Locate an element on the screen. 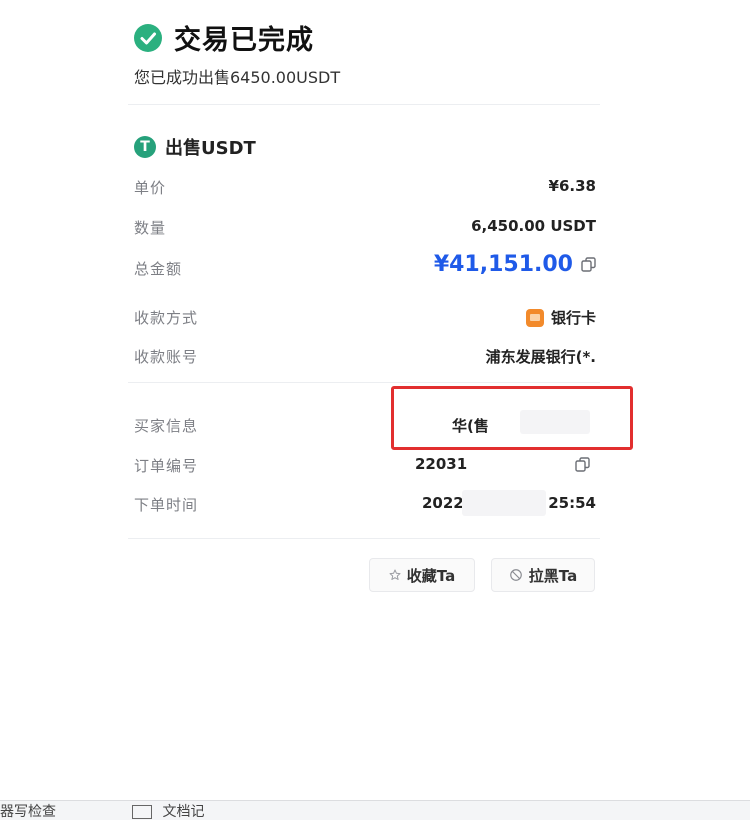 This screenshot has height=821, width=750. row-total: 总金额 ¥41,151.00 is located at coordinates (365, 268).